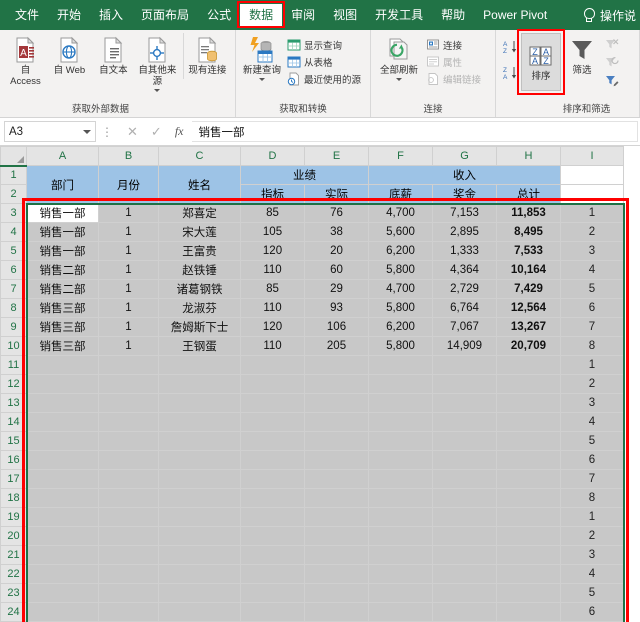 The height and width of the screenshot is (622, 640). Describe the element at coordinates (528, 593) in the screenshot. I see `cell-H23` at that location.